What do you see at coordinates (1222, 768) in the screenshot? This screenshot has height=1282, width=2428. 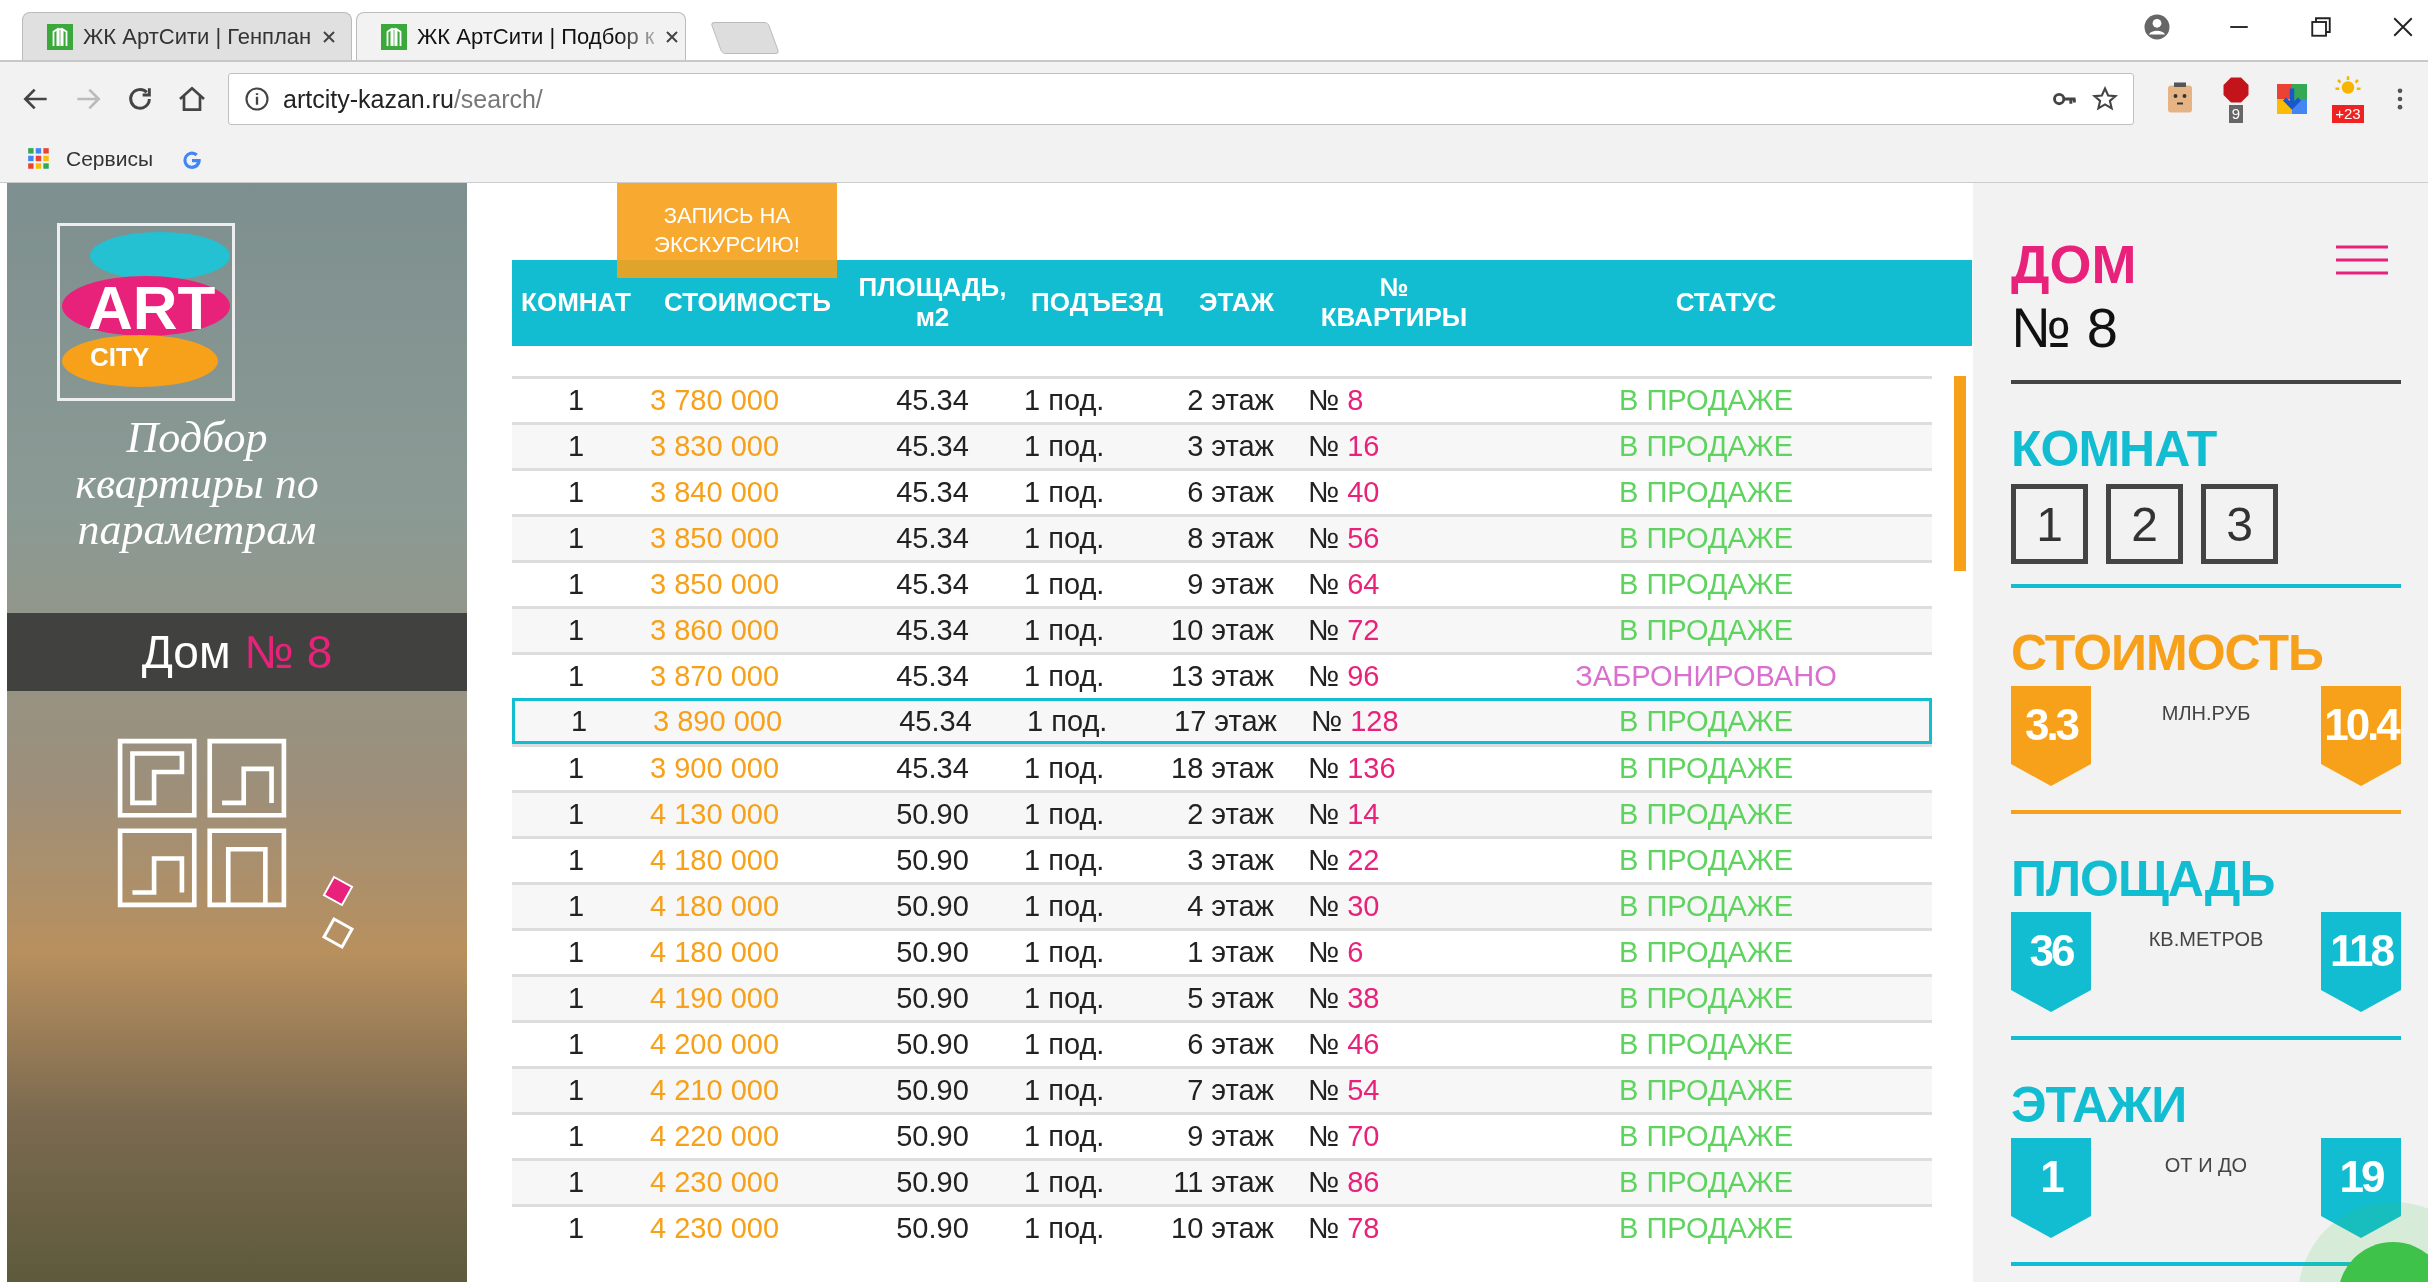 I see `table-cell-text: 18 этаж` at bounding box center [1222, 768].